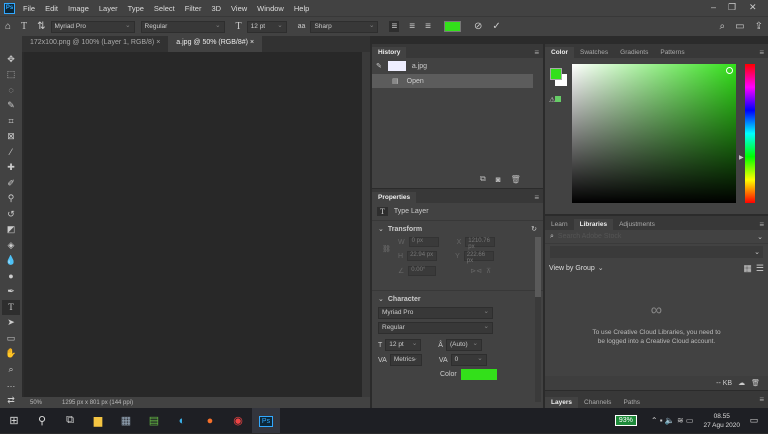 The height and width of the screenshot is (434, 768). Describe the element at coordinates (10, 369) in the screenshot. I see `zoom-tool-icon: ⌕` at that location.